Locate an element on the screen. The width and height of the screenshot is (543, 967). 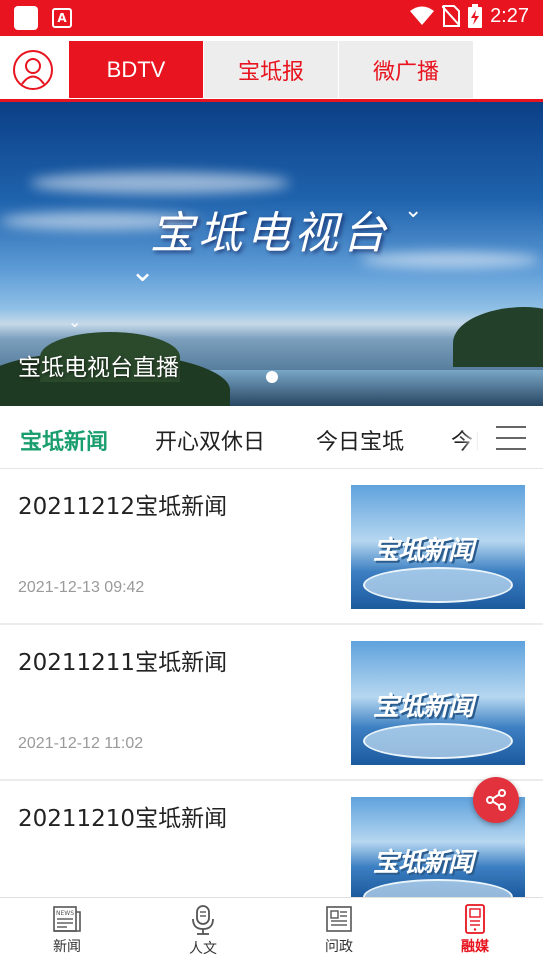
battery-charging-icon is located at coordinates (475, 16).